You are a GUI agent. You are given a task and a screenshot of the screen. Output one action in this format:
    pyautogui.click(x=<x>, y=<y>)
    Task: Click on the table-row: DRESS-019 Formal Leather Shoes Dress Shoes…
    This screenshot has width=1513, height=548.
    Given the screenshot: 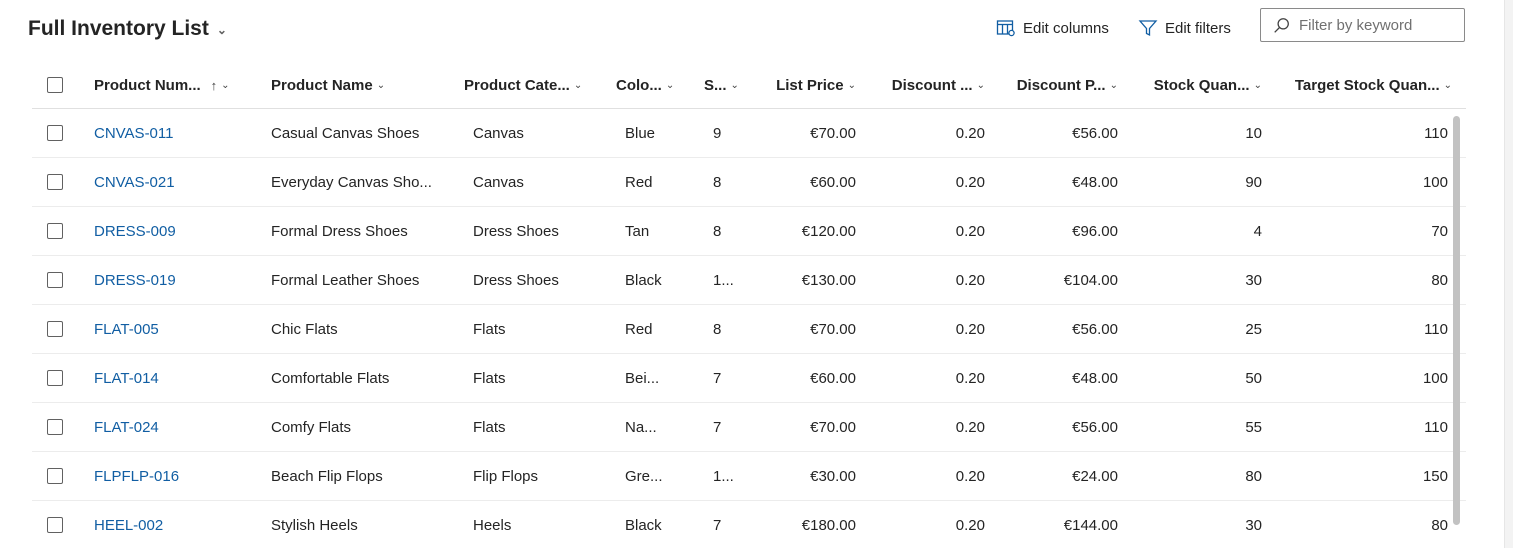 What is the action you would take?
    pyautogui.click(x=749, y=280)
    